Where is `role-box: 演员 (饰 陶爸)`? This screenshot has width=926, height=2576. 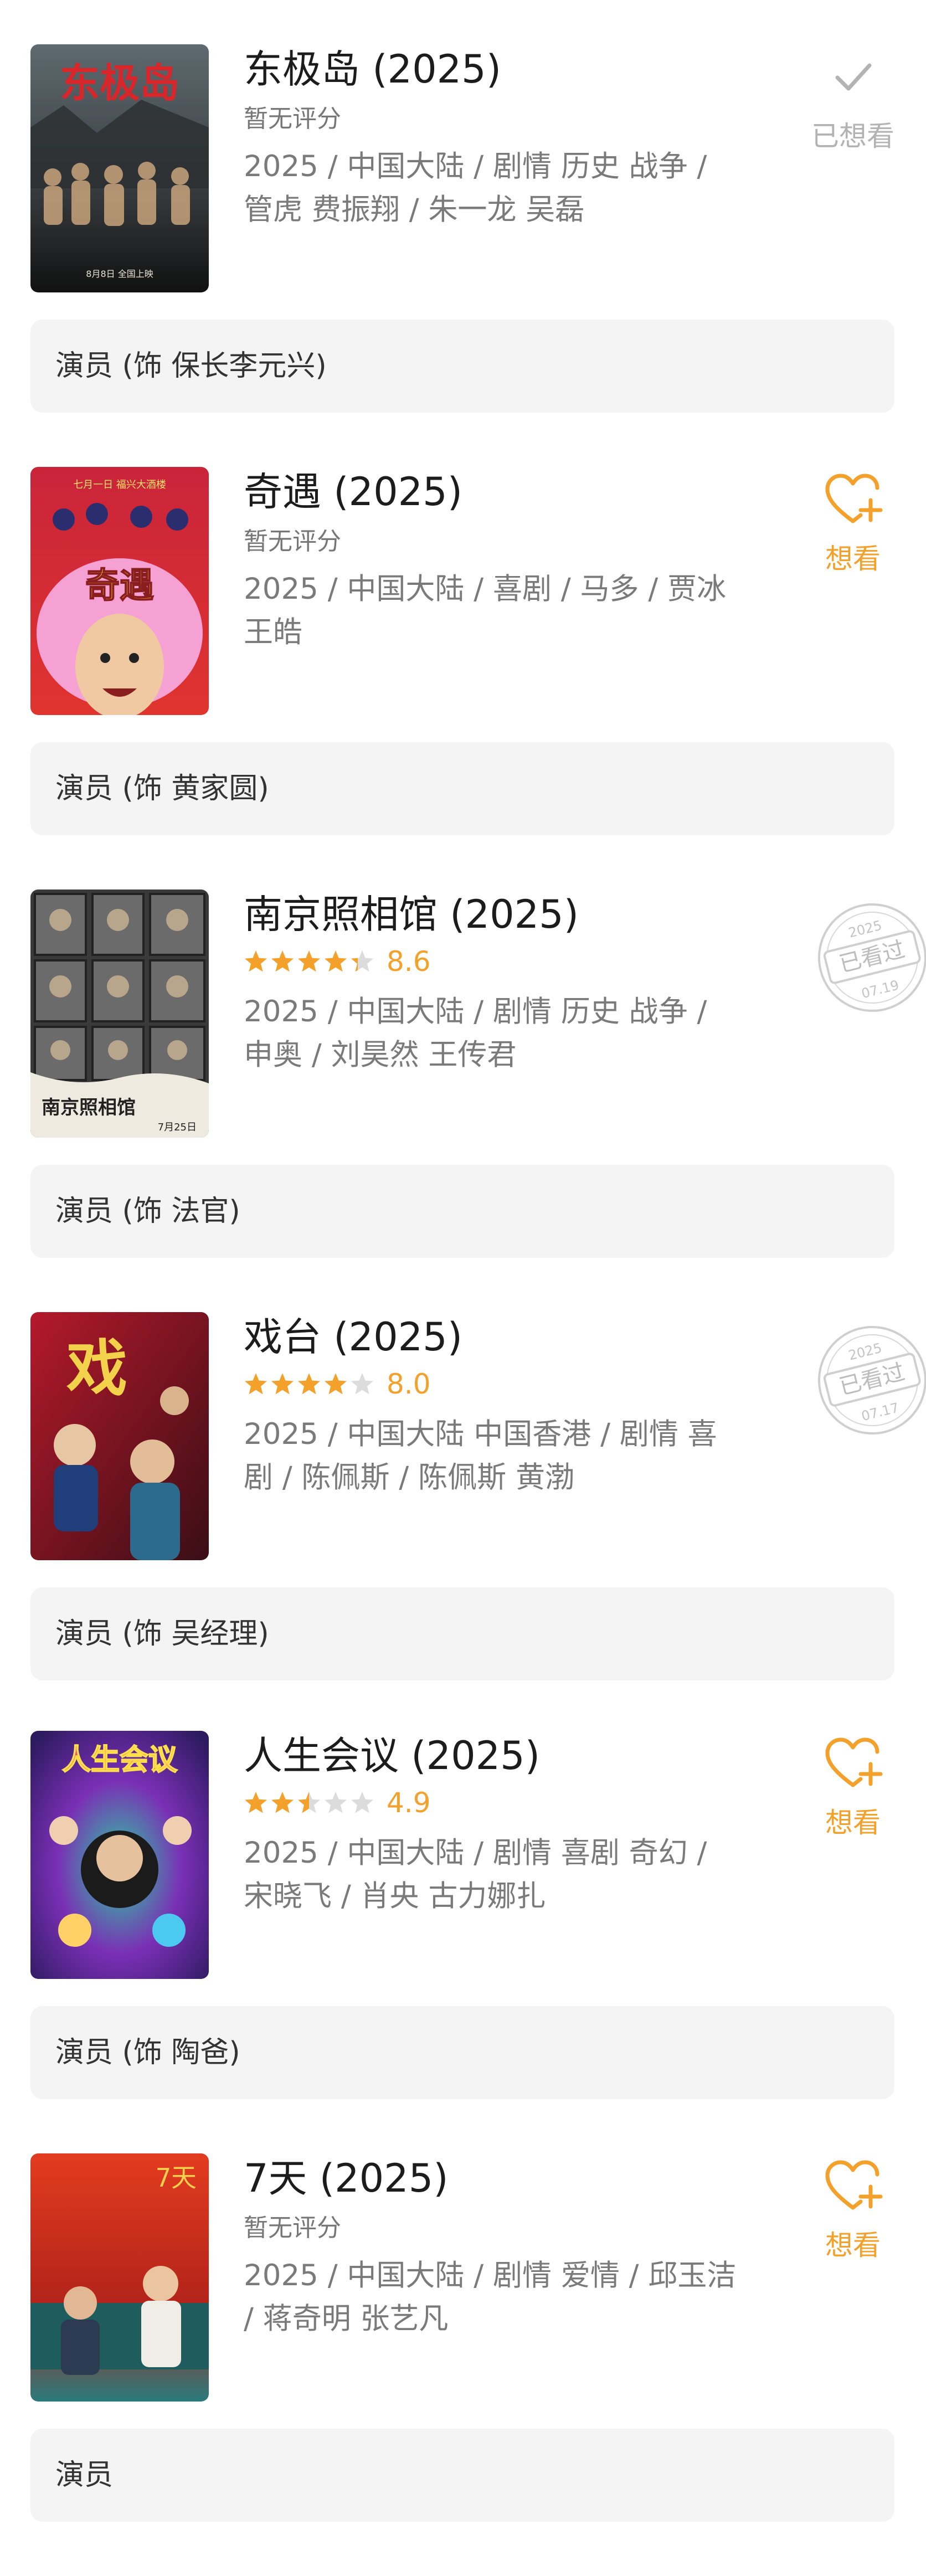
role-box: 演员 (饰 陶爸) is located at coordinates (462, 2052).